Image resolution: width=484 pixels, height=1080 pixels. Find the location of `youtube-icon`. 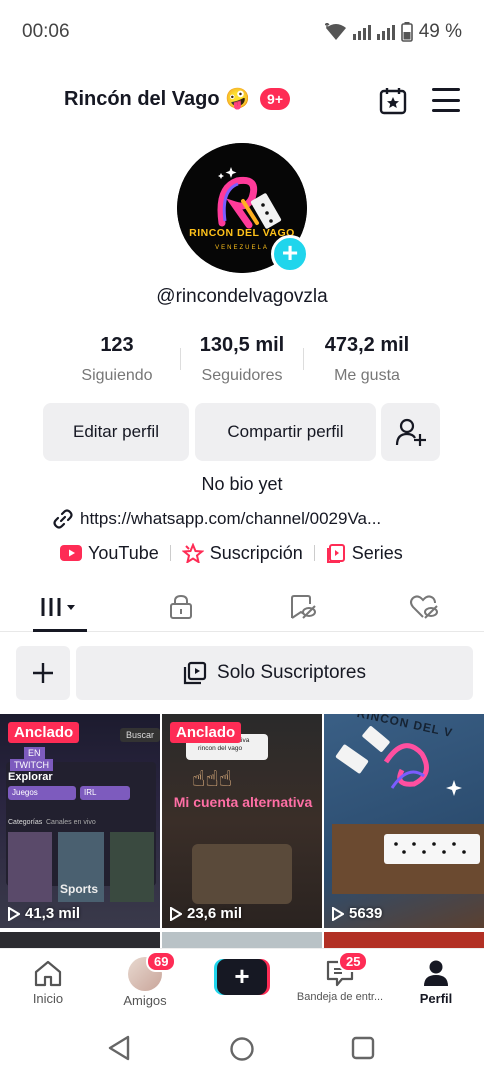

youtube-icon is located at coordinates (71, 553).